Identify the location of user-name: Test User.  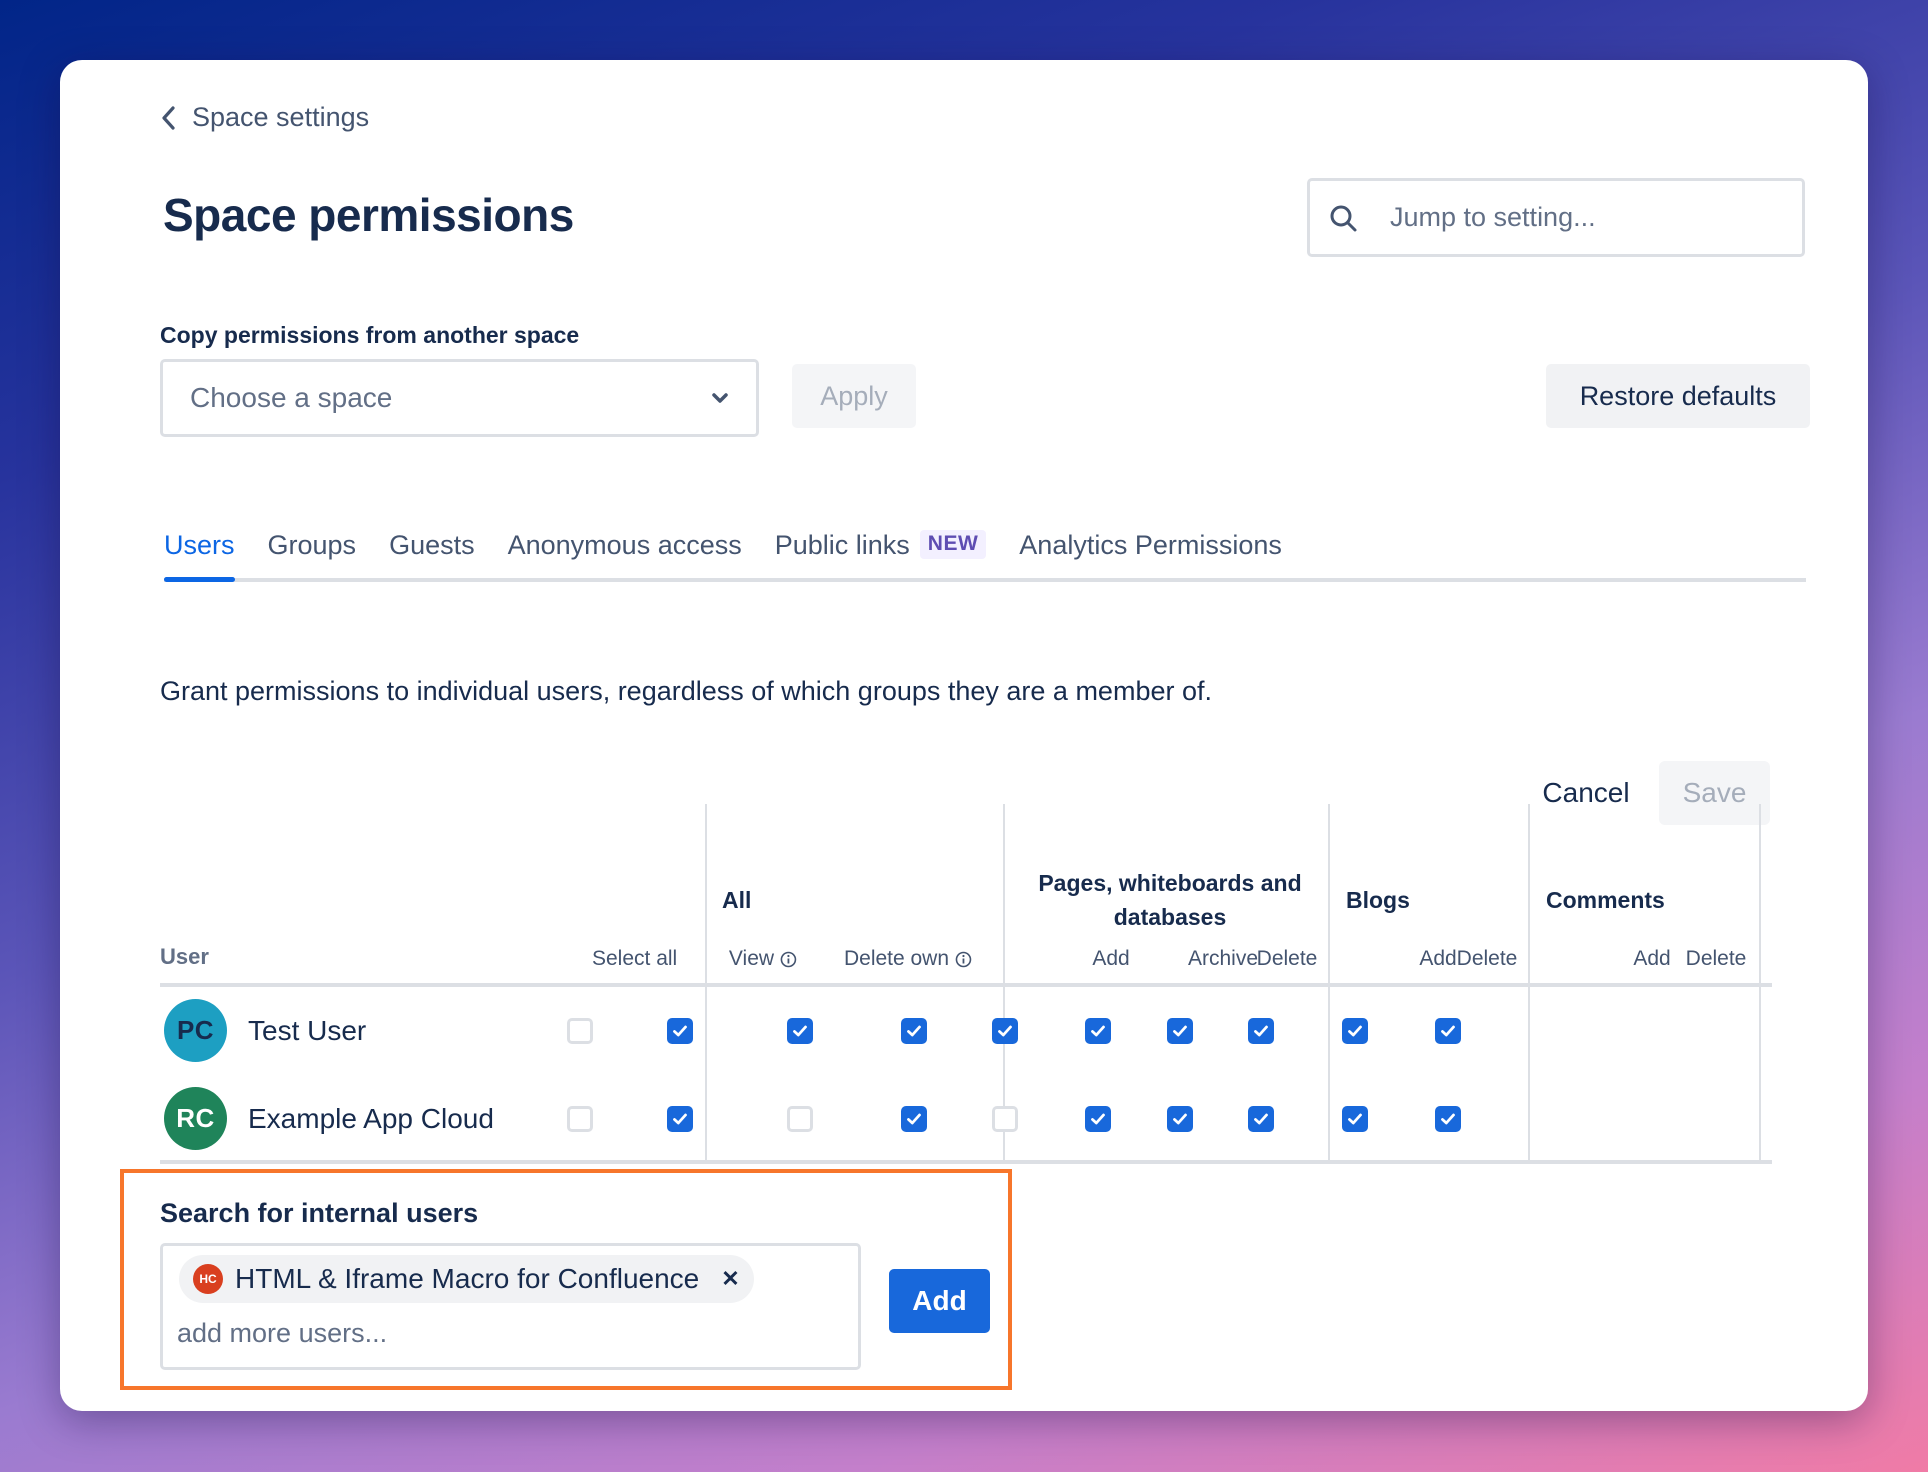
(307, 1030).